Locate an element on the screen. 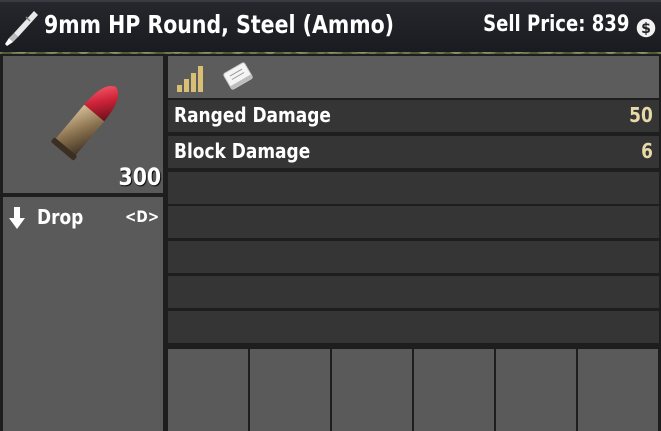  action-list: Drop <D> is located at coordinates (83, 314).